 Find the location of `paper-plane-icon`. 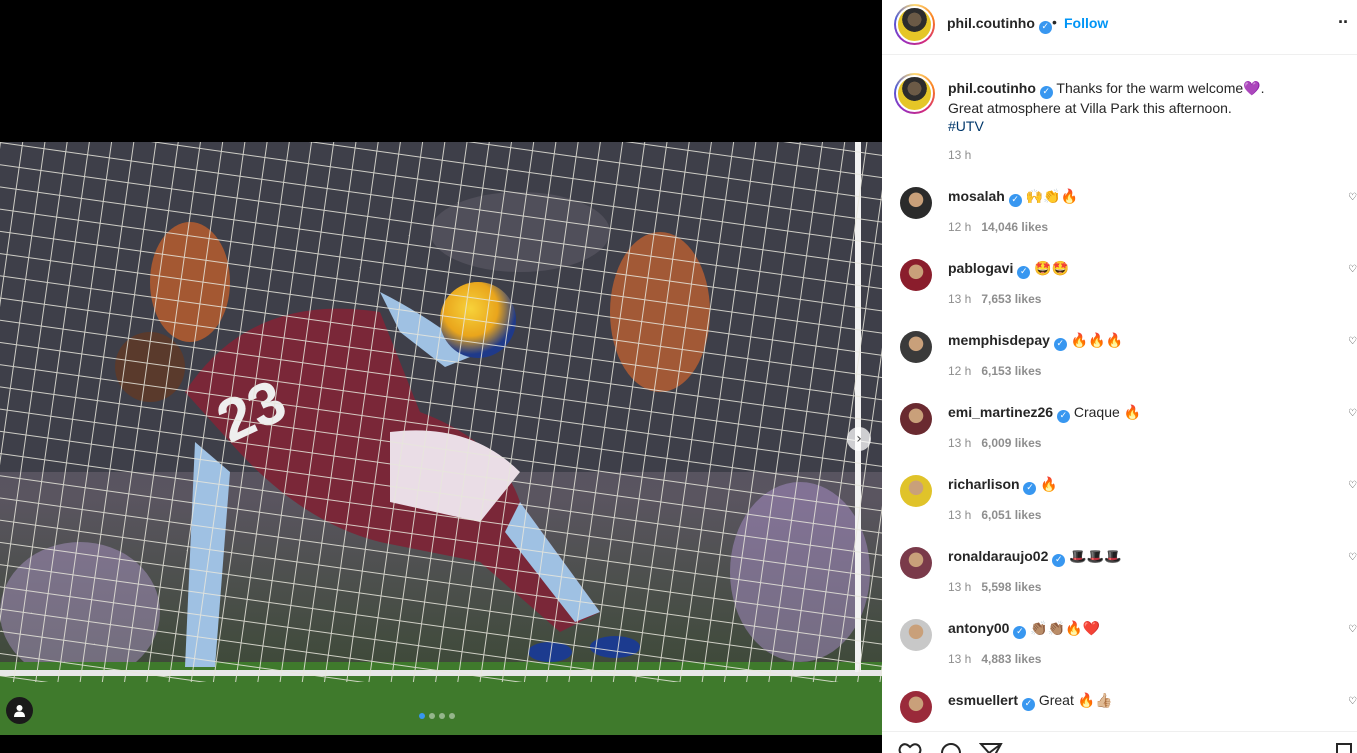

paper-plane-icon is located at coordinates (991, 747).